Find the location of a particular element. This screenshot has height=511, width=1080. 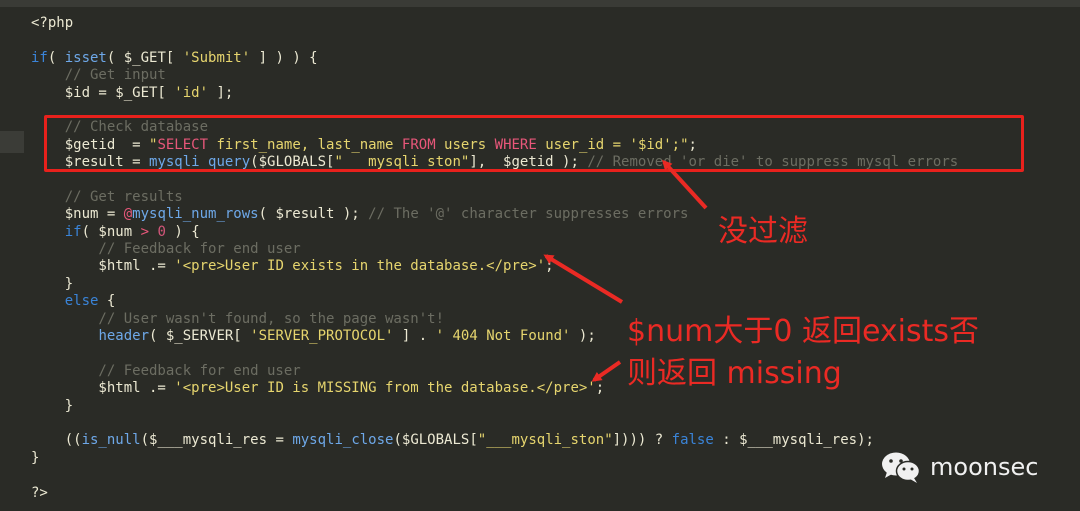

watermark: moonsec is located at coordinates (959, 467).